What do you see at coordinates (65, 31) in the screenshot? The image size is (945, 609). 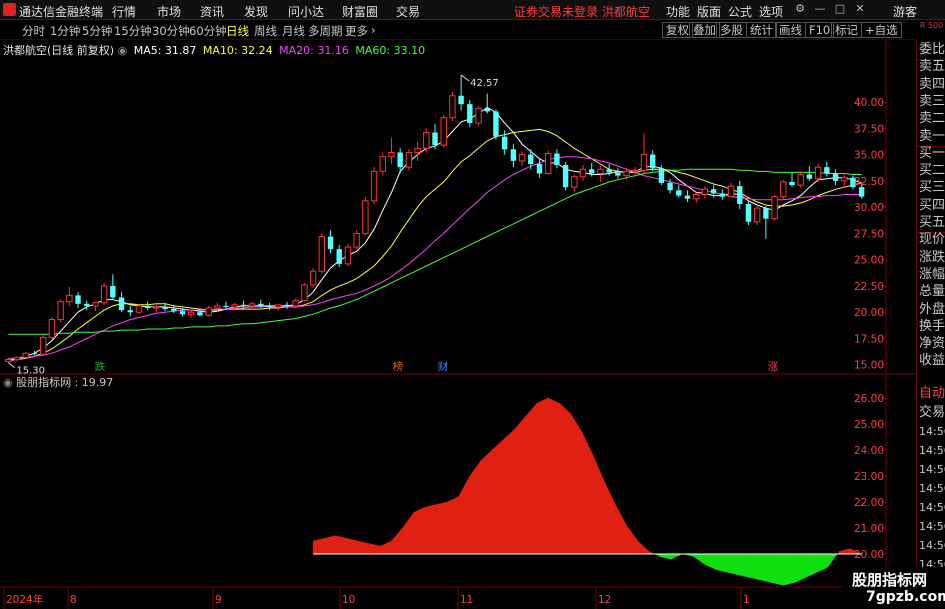 I see `tab-1min: 1分钟` at bounding box center [65, 31].